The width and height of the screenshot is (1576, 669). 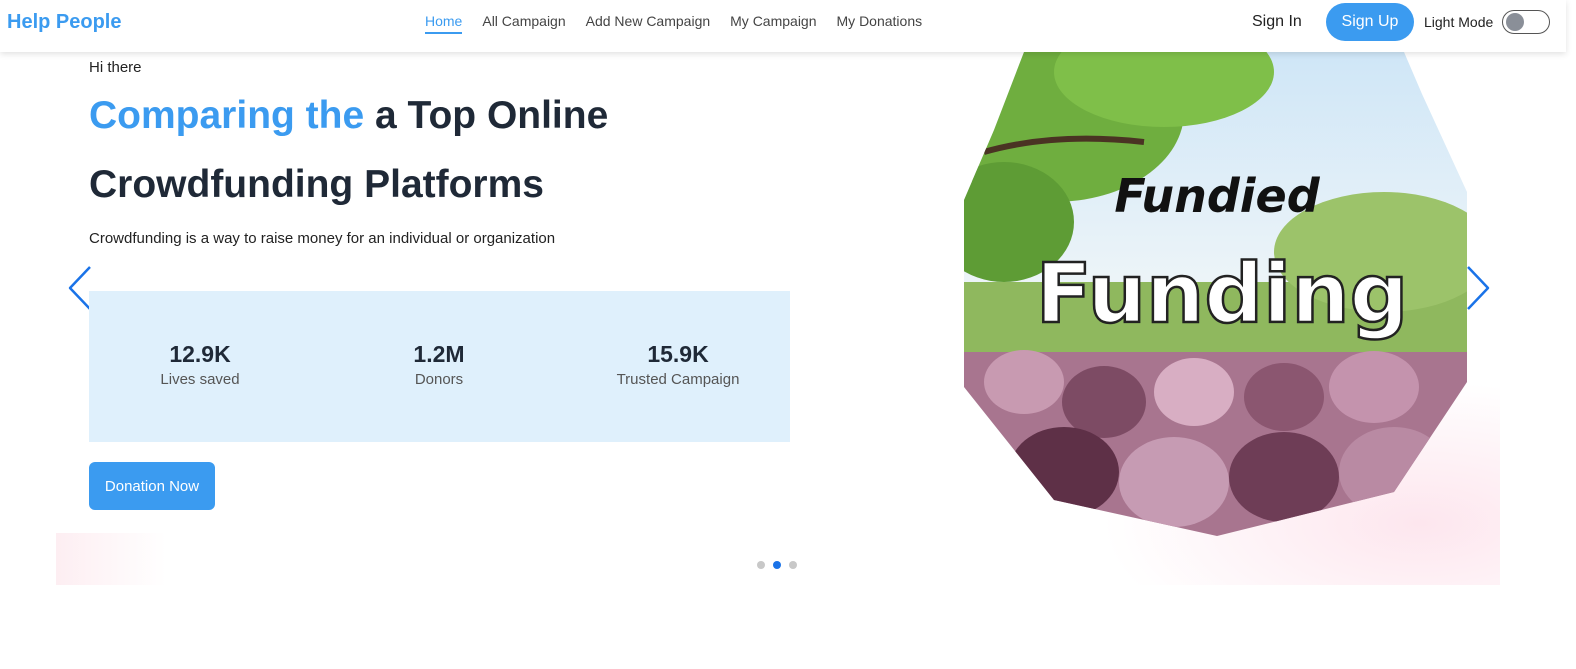 I want to click on nav-link-all-campaign: All Campaign, so click(x=523, y=23).